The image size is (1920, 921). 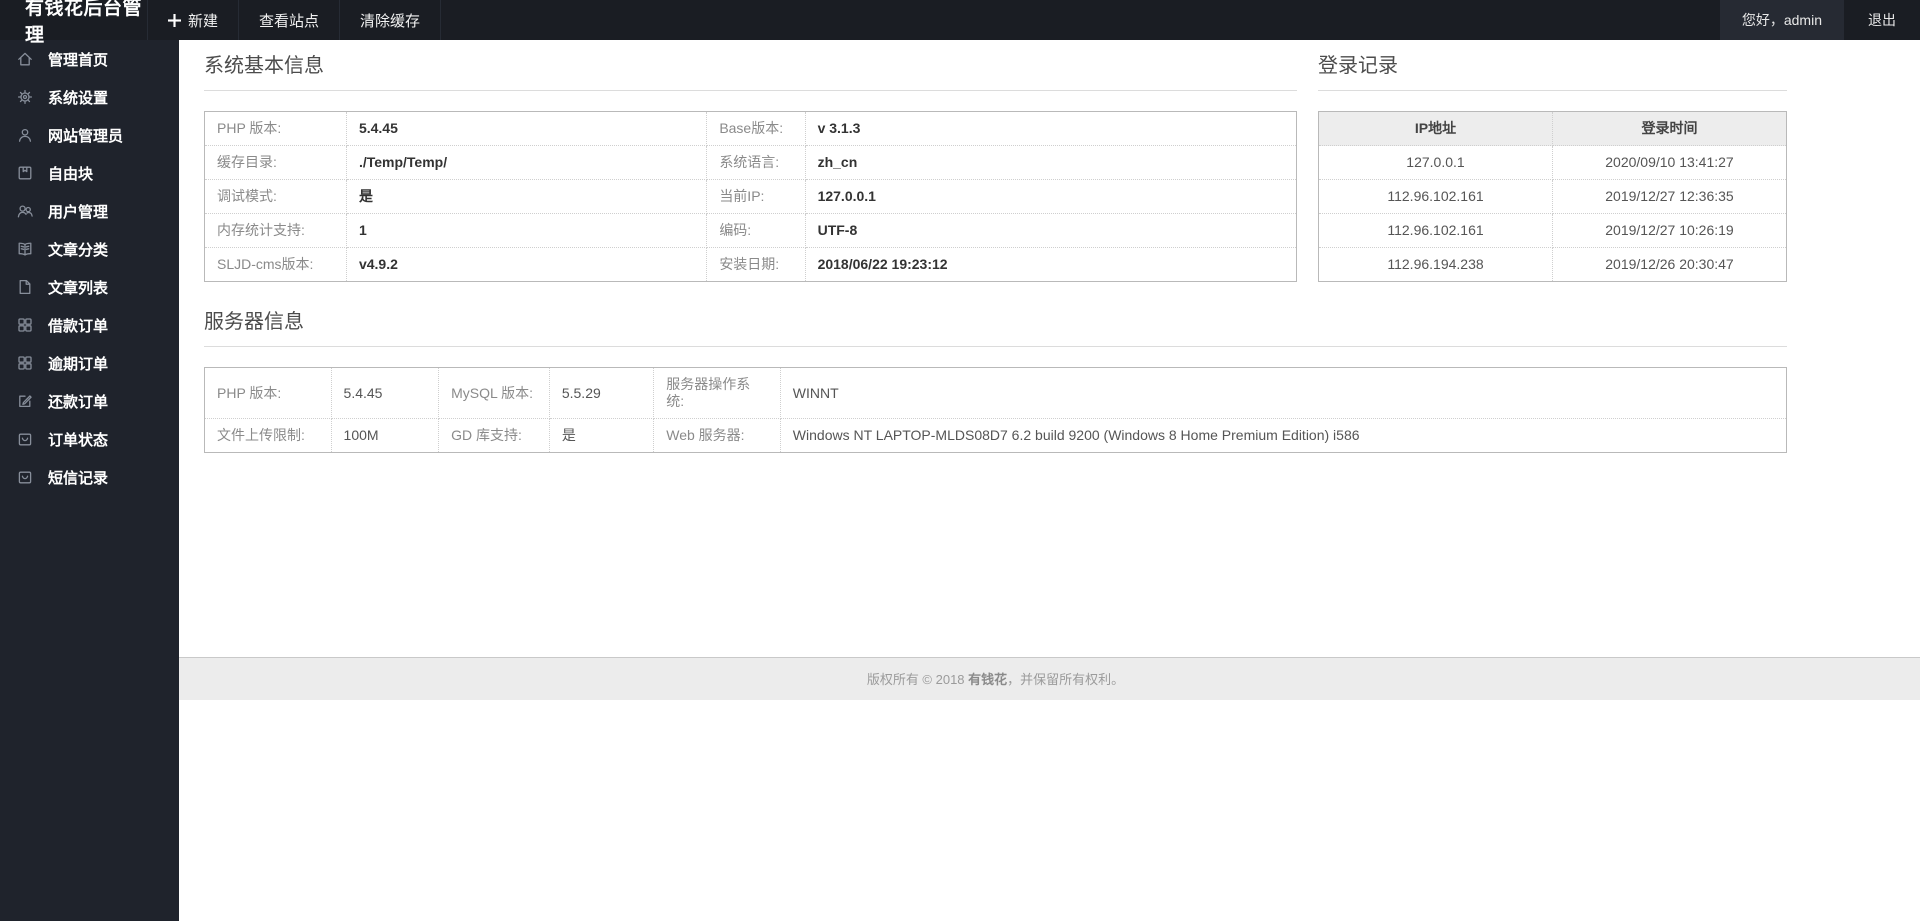 I want to click on user-greeting: 您好，admin, so click(x=1781, y=20).